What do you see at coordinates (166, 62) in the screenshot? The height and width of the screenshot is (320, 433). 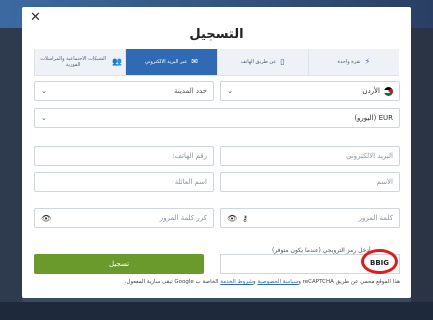 I see `tab-label: عبر البريد الالكتروني` at bounding box center [166, 62].